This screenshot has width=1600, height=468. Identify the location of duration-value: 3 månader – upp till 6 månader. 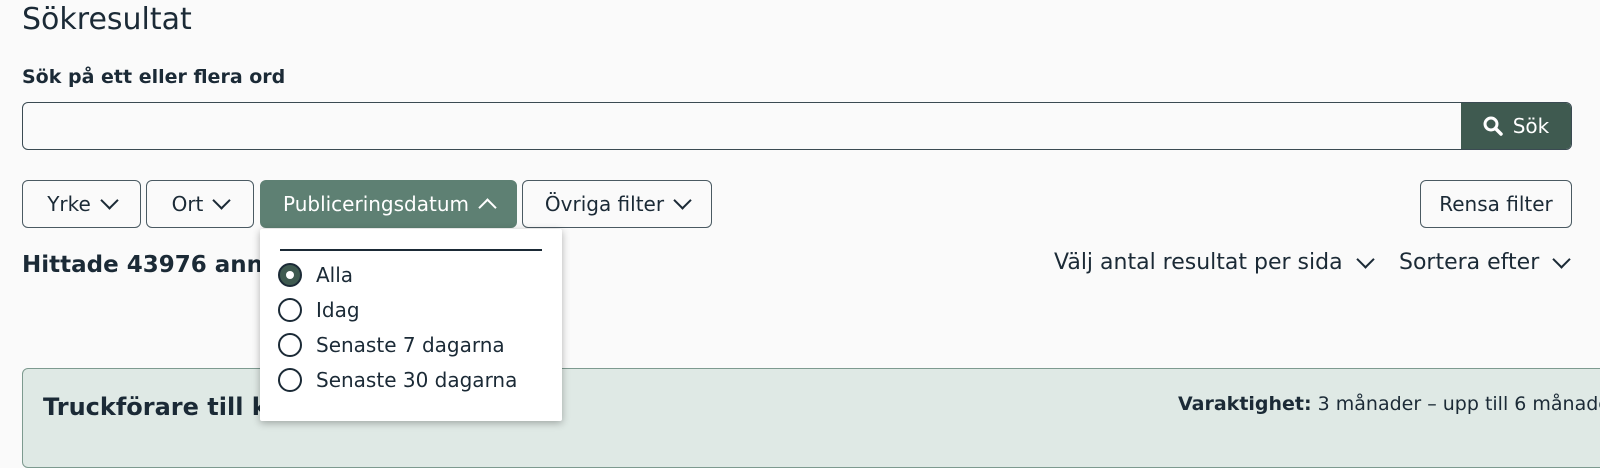
(1455, 404).